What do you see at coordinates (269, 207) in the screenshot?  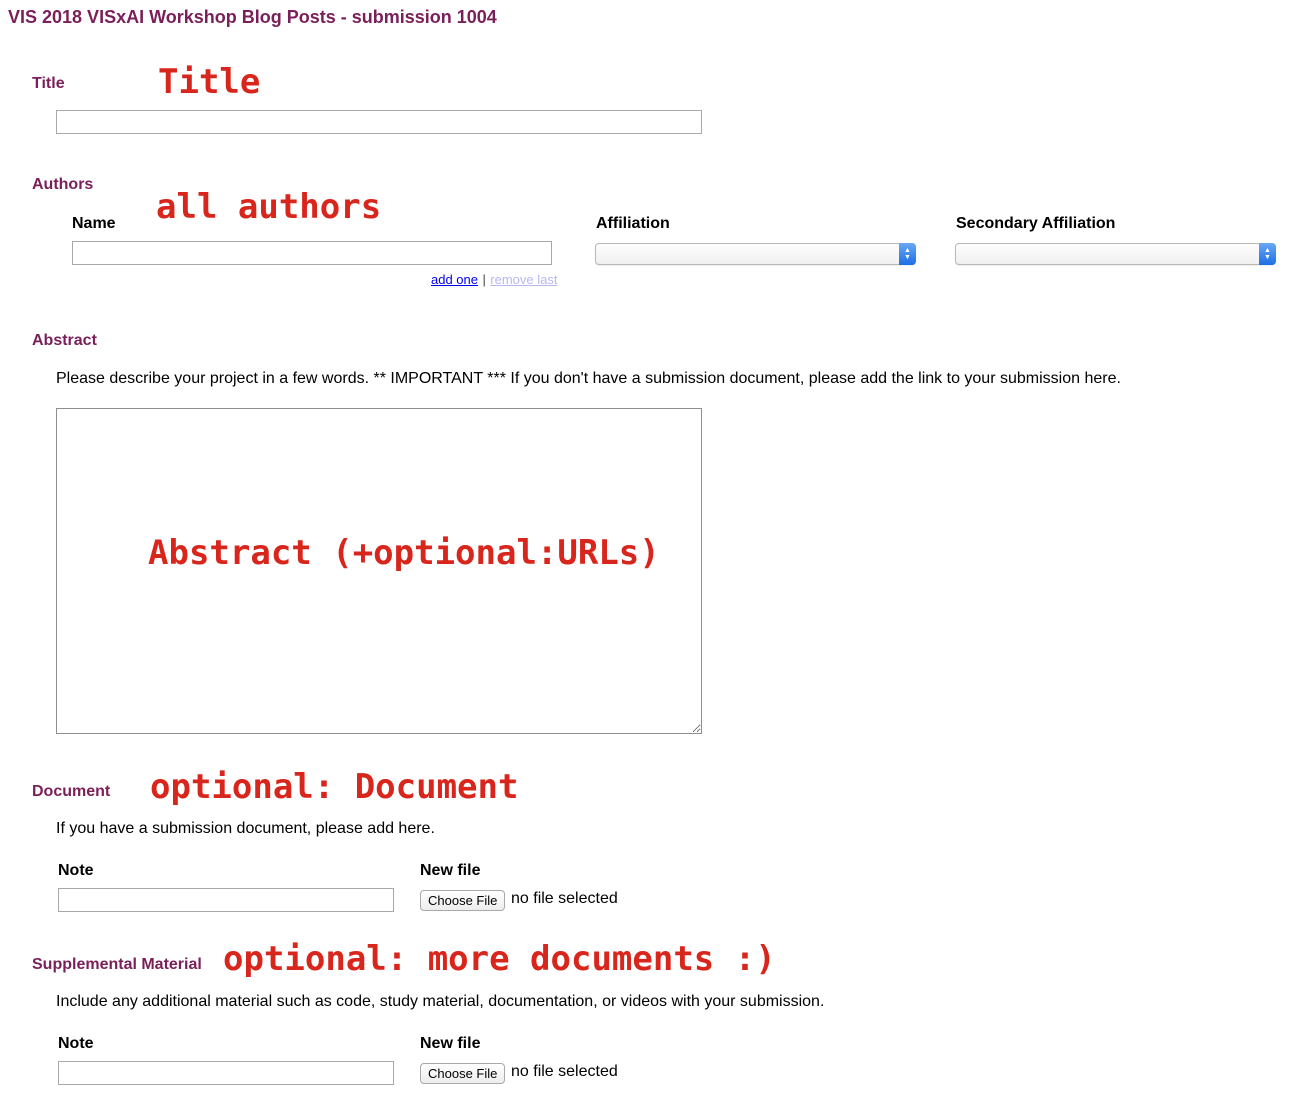 I see `authors-annotation: all authors` at bounding box center [269, 207].